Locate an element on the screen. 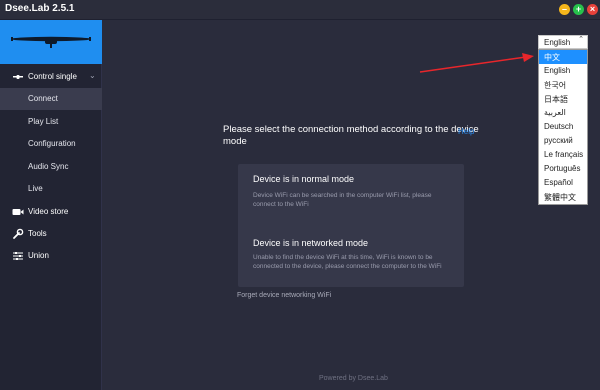 This screenshot has width=600, height=390. sidebar-item-union: Union is located at coordinates (51, 256).